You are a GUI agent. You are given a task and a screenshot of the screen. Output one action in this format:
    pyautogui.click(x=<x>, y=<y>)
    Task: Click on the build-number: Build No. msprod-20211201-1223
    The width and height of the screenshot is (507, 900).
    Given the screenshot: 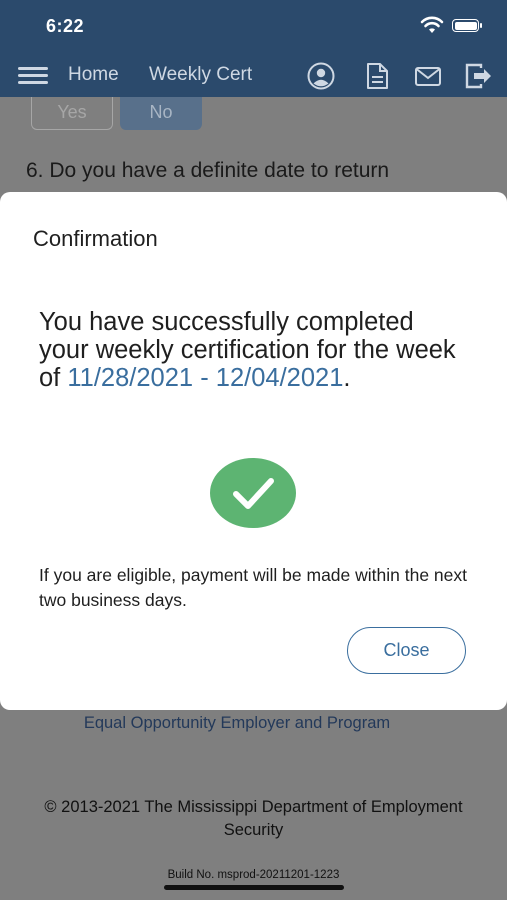 What is the action you would take?
    pyautogui.click(x=253, y=875)
    